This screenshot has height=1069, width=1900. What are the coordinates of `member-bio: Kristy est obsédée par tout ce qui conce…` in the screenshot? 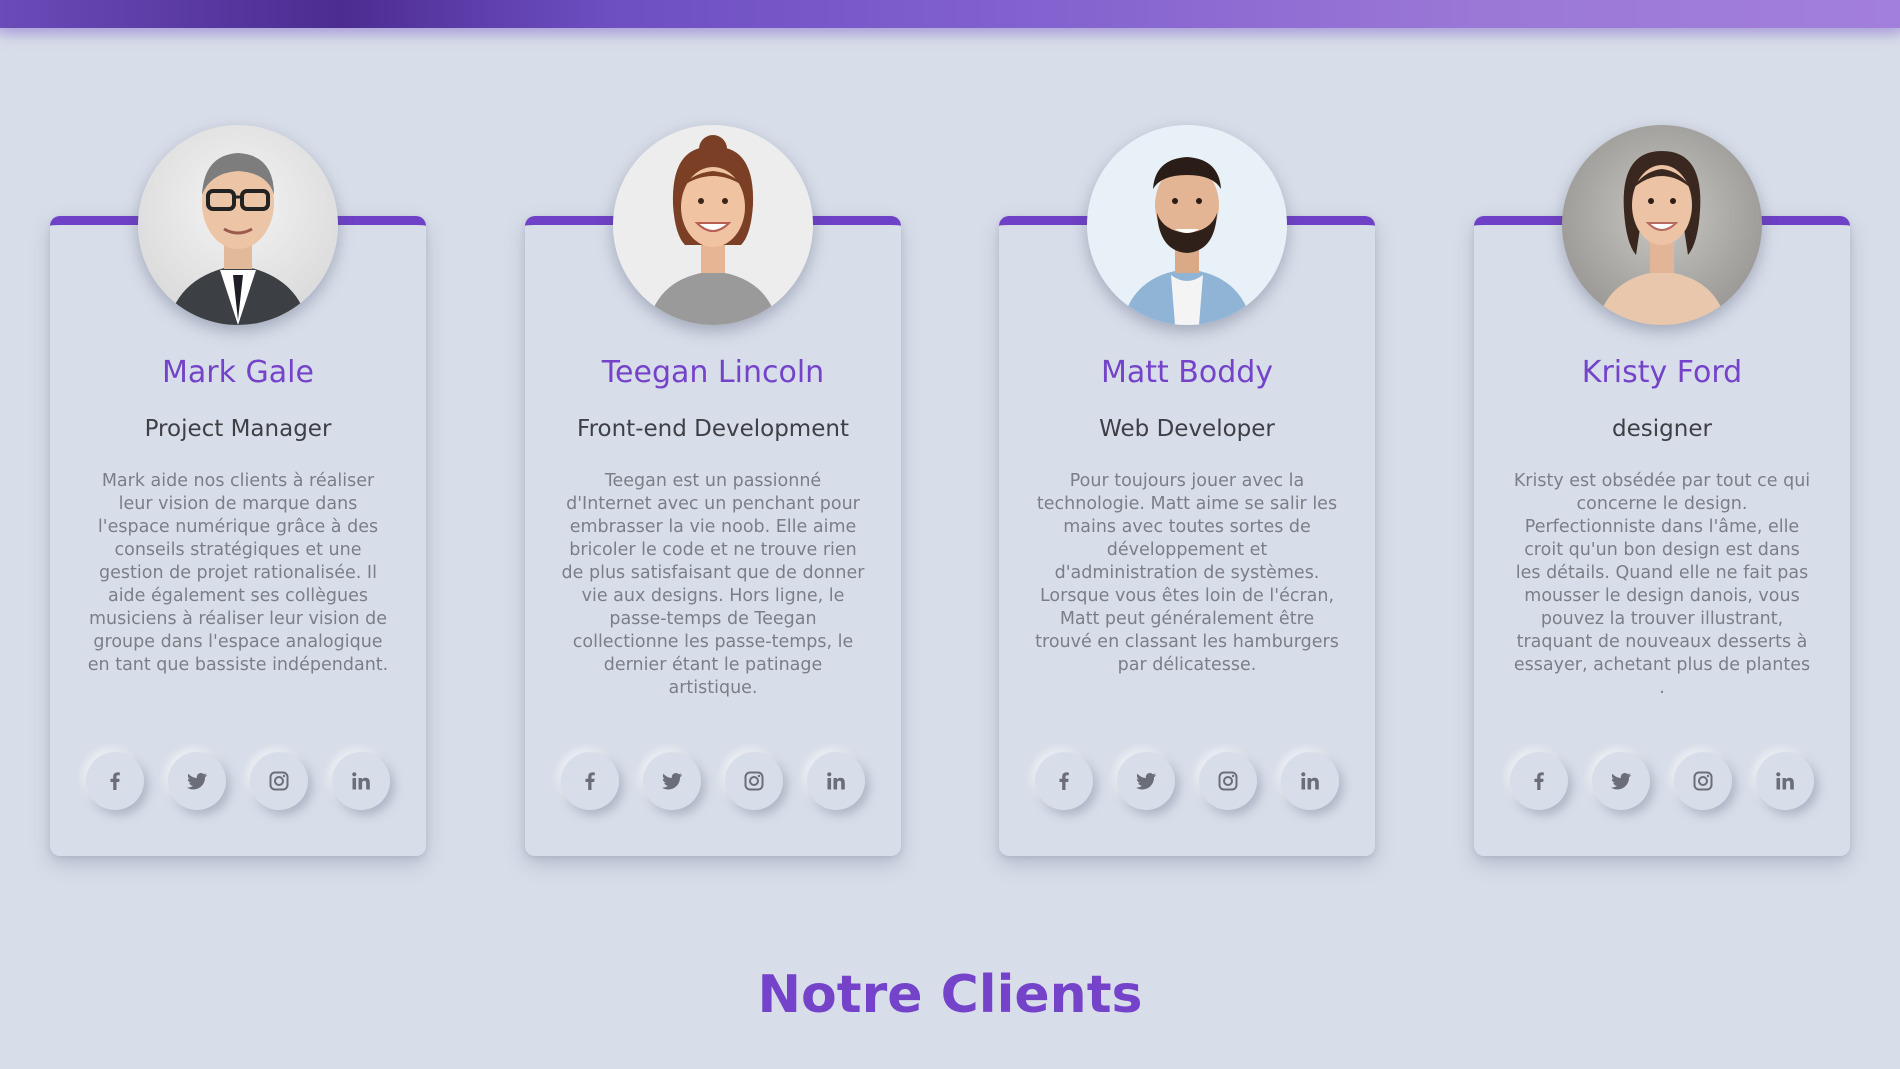 It's located at (1662, 584).